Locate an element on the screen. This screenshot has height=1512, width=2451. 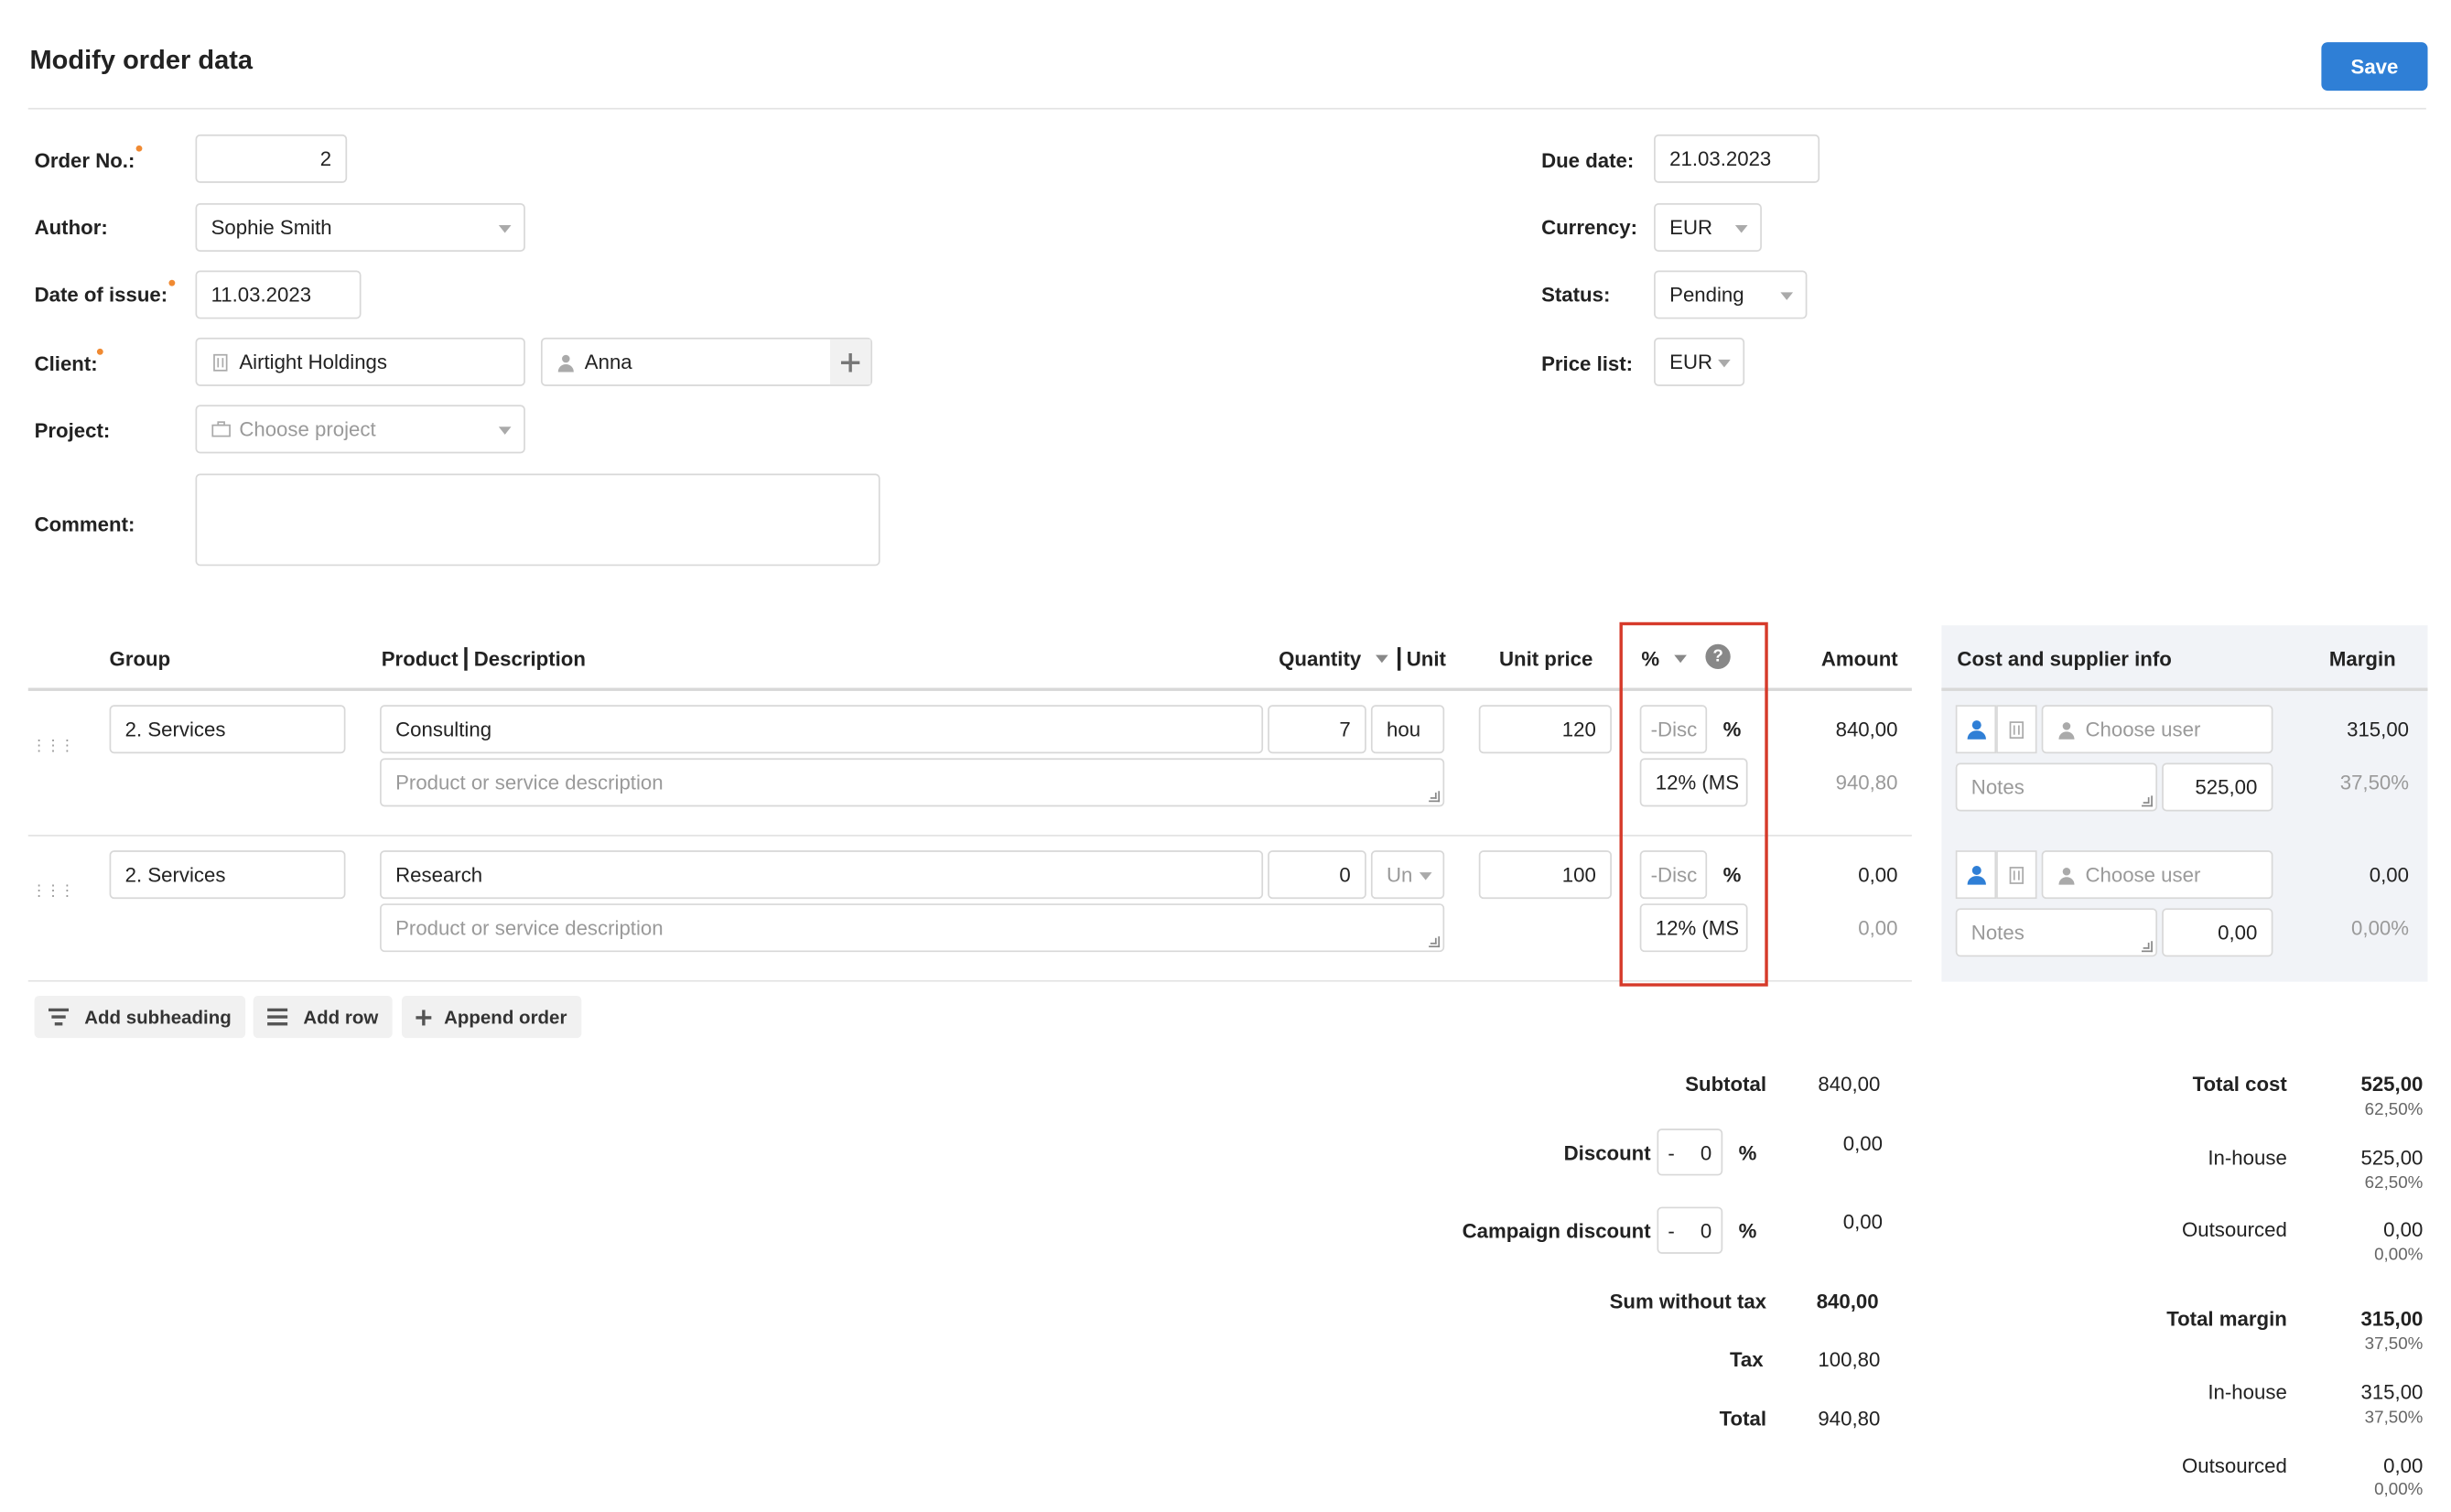
client-company-select: Airtight Holdings is located at coordinates (360, 361).